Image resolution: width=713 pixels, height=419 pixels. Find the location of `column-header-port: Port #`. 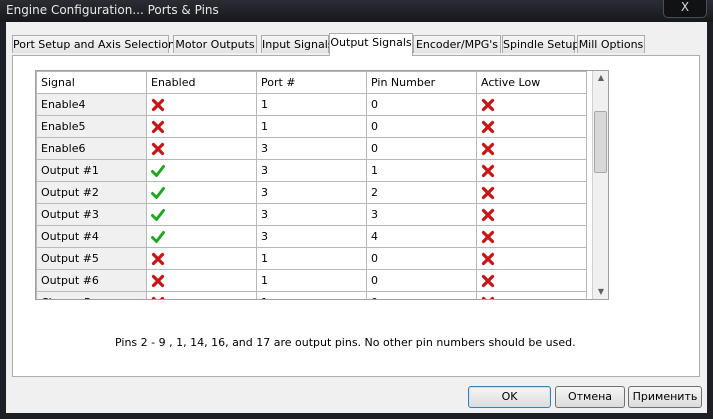

column-header-port: Port # is located at coordinates (311, 82).